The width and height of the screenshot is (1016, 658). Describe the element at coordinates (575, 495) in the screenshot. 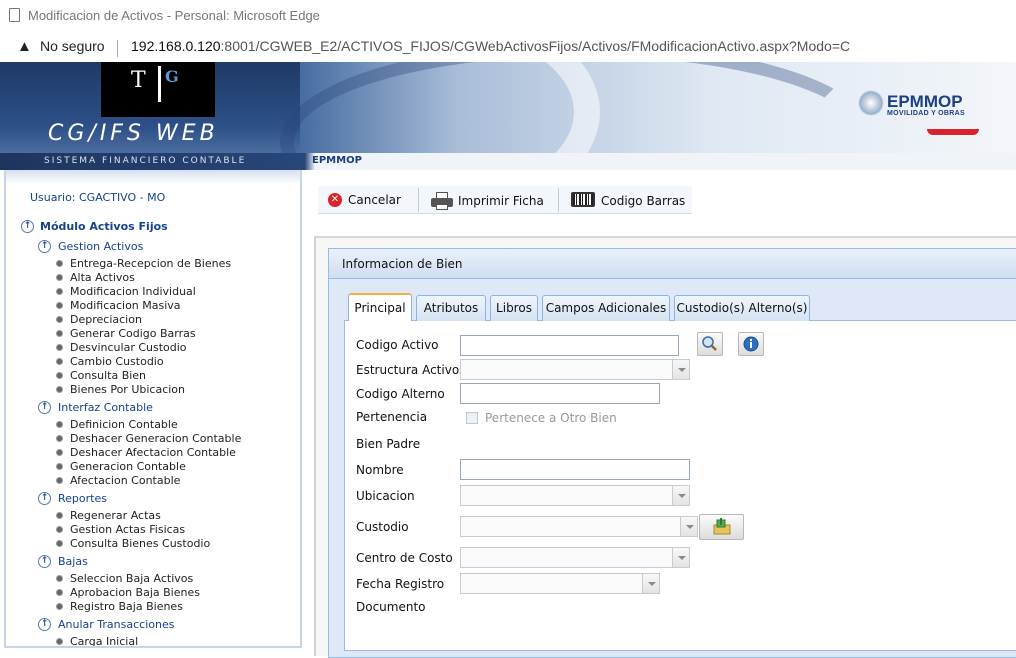

I see `ubicacion-select` at that location.